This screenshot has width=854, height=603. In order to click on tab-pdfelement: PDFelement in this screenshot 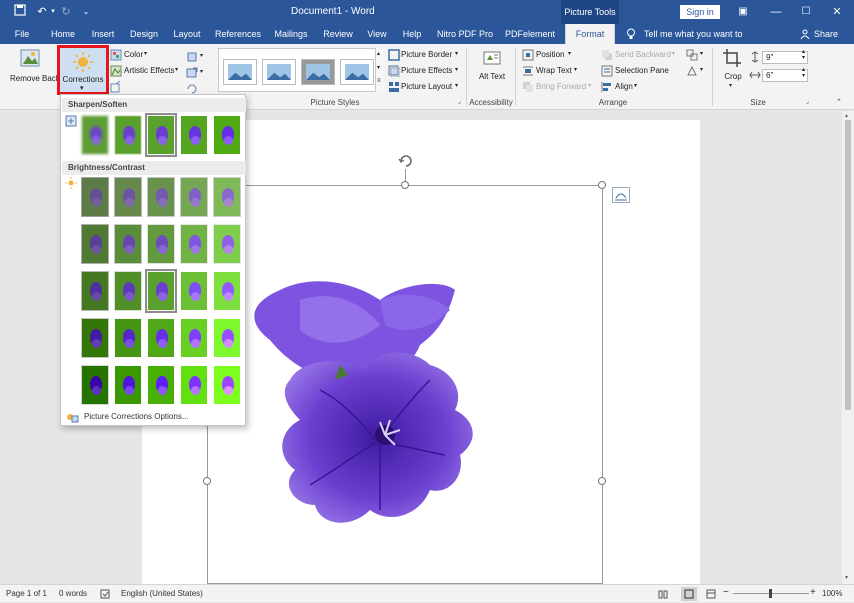, I will do `click(530, 34)`.